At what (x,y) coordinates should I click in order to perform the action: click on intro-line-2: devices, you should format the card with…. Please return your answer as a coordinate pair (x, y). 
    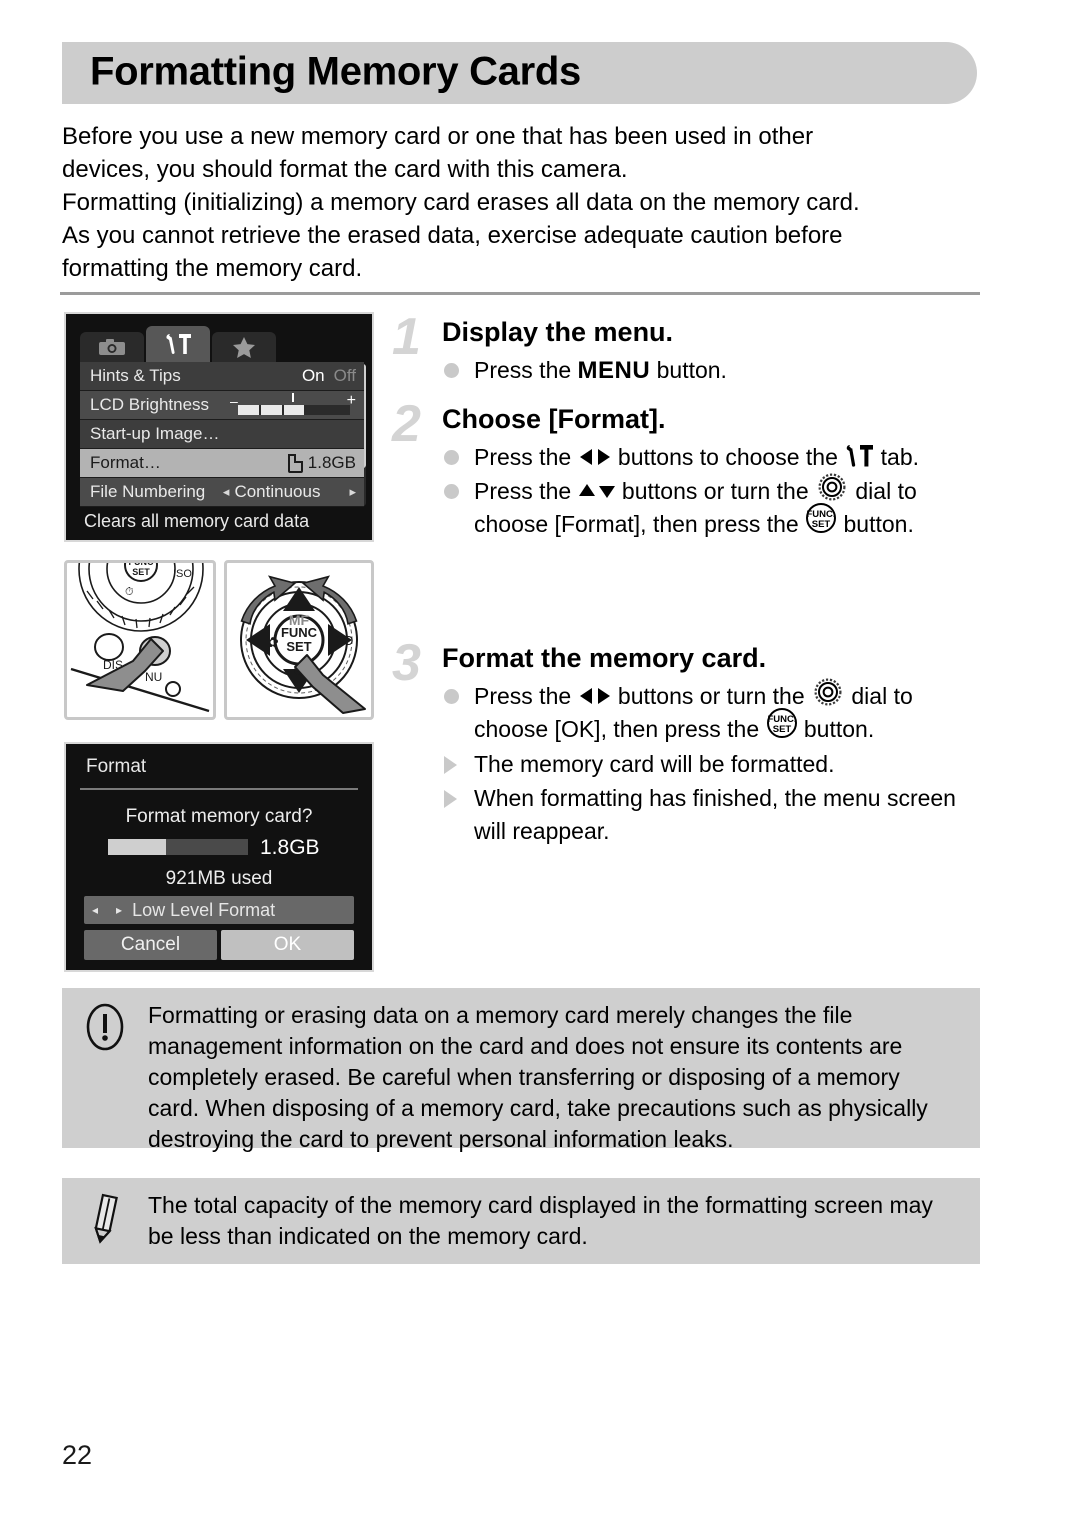
    Looking at the image, I should click on (345, 169).